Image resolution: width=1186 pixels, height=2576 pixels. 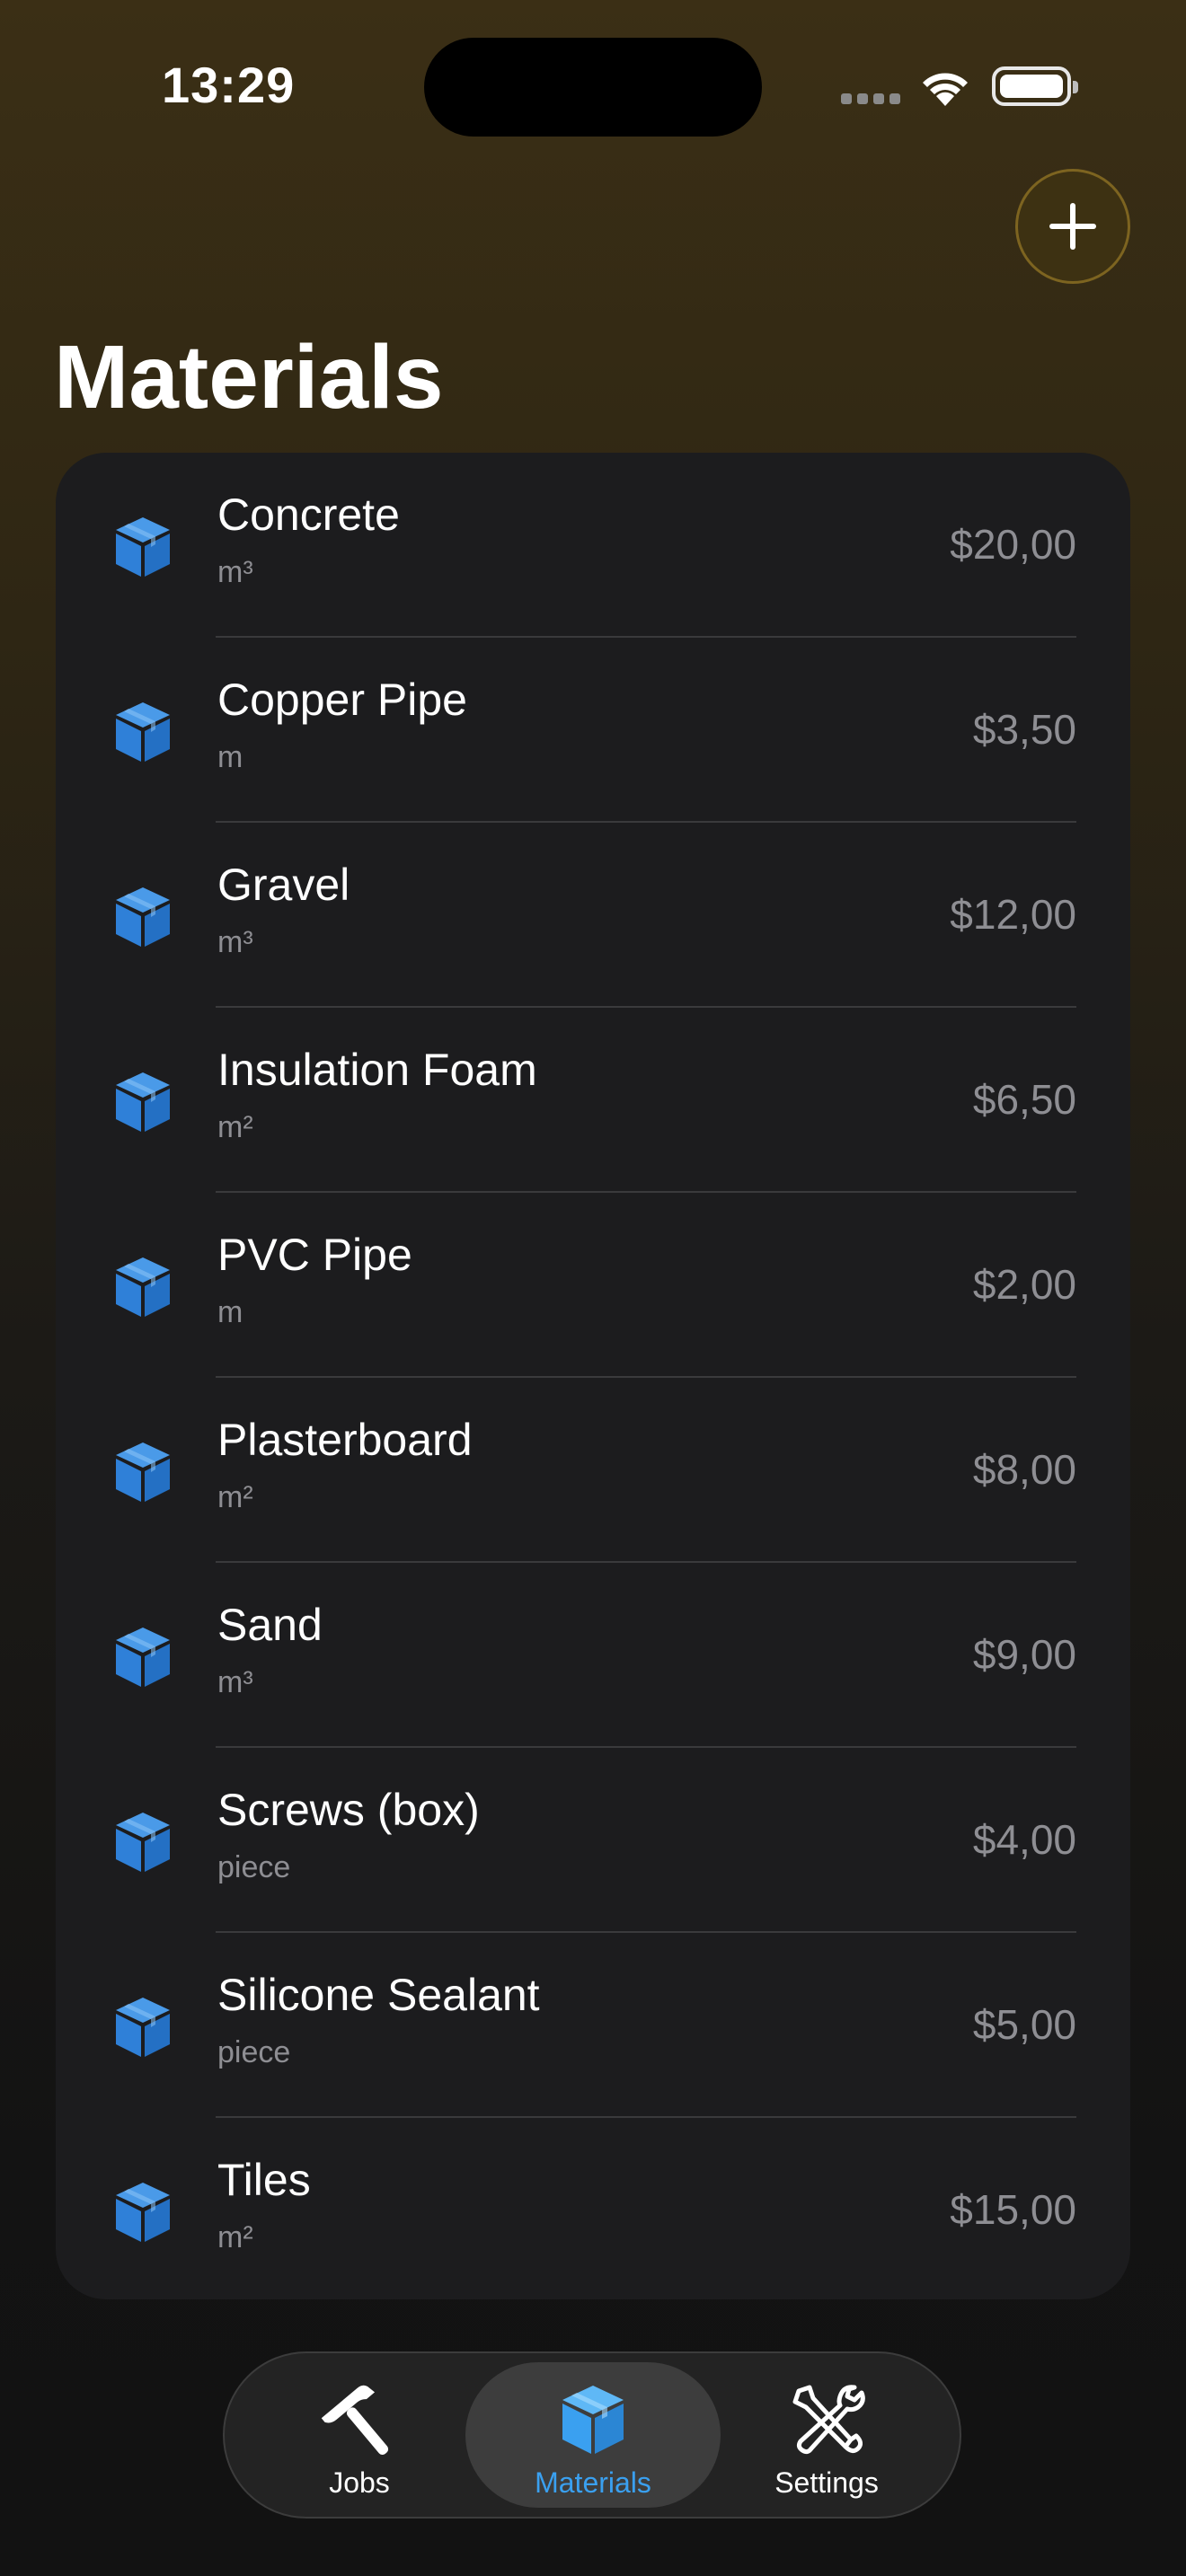 What do you see at coordinates (826, 2482) in the screenshot?
I see `tab-label: Settings` at bounding box center [826, 2482].